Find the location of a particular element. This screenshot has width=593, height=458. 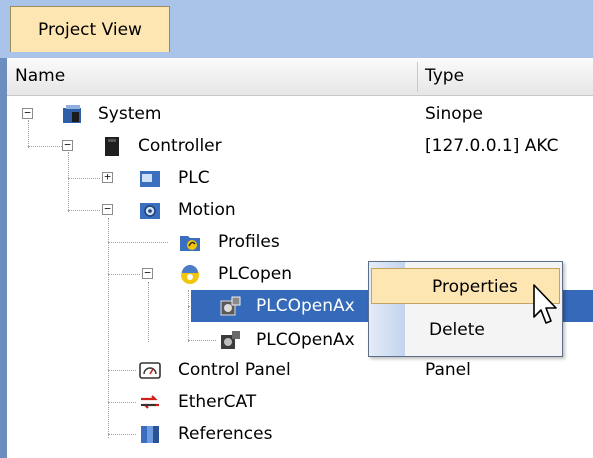

column-header-type: Type is located at coordinates (444, 76).